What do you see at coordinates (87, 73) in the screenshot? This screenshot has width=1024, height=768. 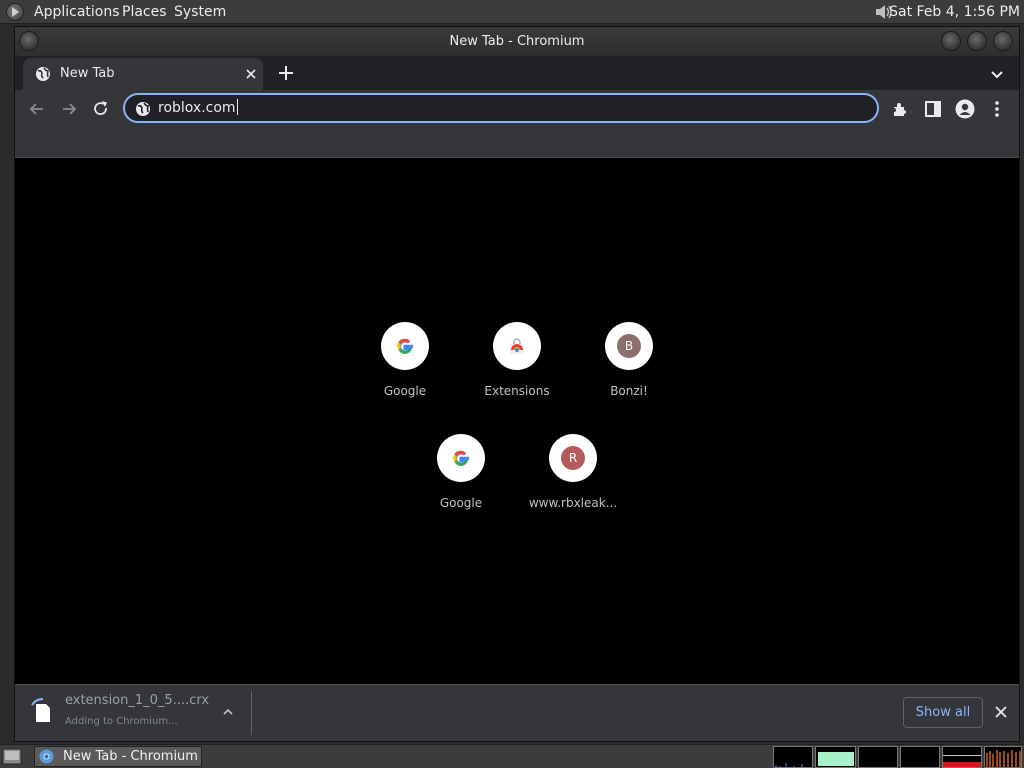 I see `tab-title: New Tab` at bounding box center [87, 73].